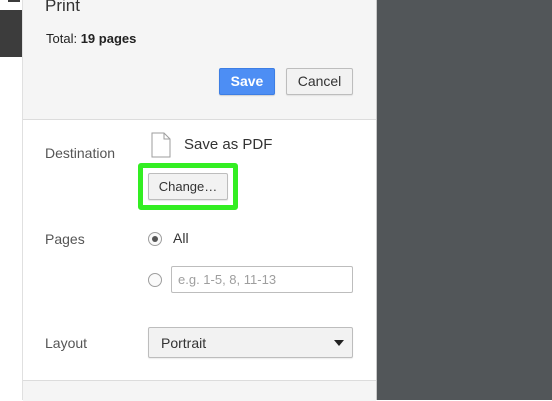  I want to click on file-icon, so click(161, 145).